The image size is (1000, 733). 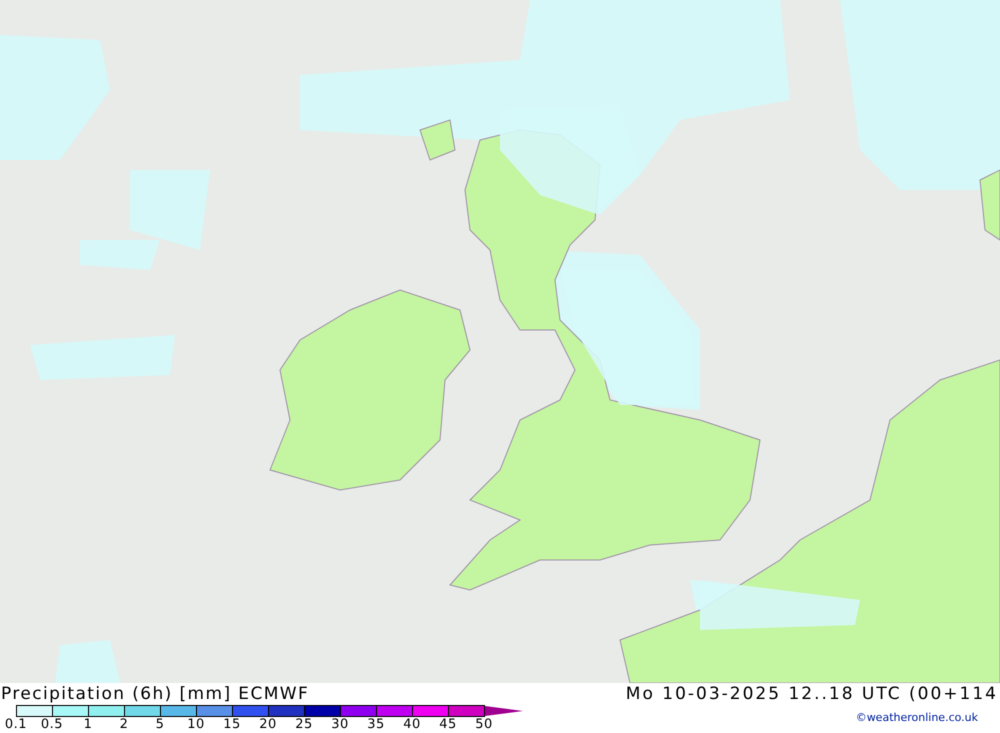 I want to click on legend-label: 2, so click(x=124, y=724).